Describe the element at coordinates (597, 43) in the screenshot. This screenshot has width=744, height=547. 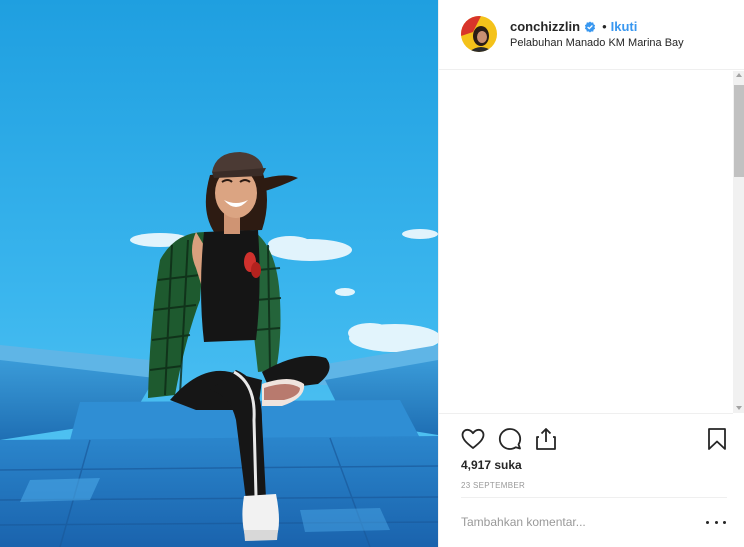
I see `location-link: Pelabuhan Manado KM Marina Bay` at that location.